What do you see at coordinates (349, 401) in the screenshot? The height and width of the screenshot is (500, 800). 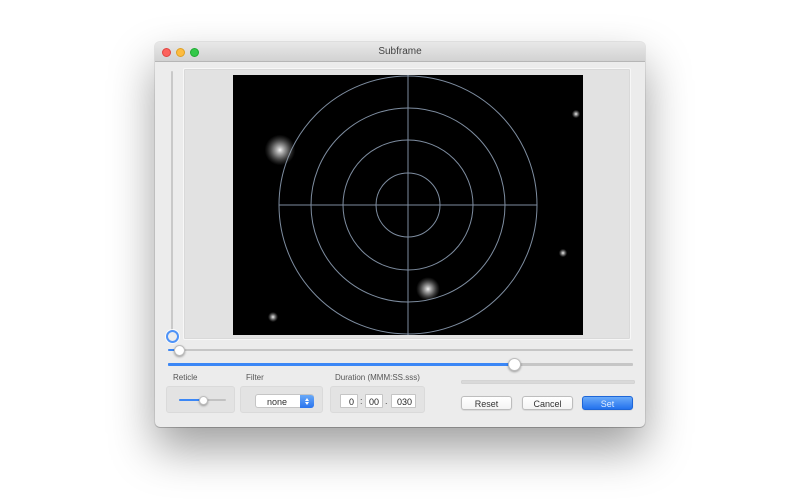 I see `duration-minutes-field: 0` at bounding box center [349, 401].